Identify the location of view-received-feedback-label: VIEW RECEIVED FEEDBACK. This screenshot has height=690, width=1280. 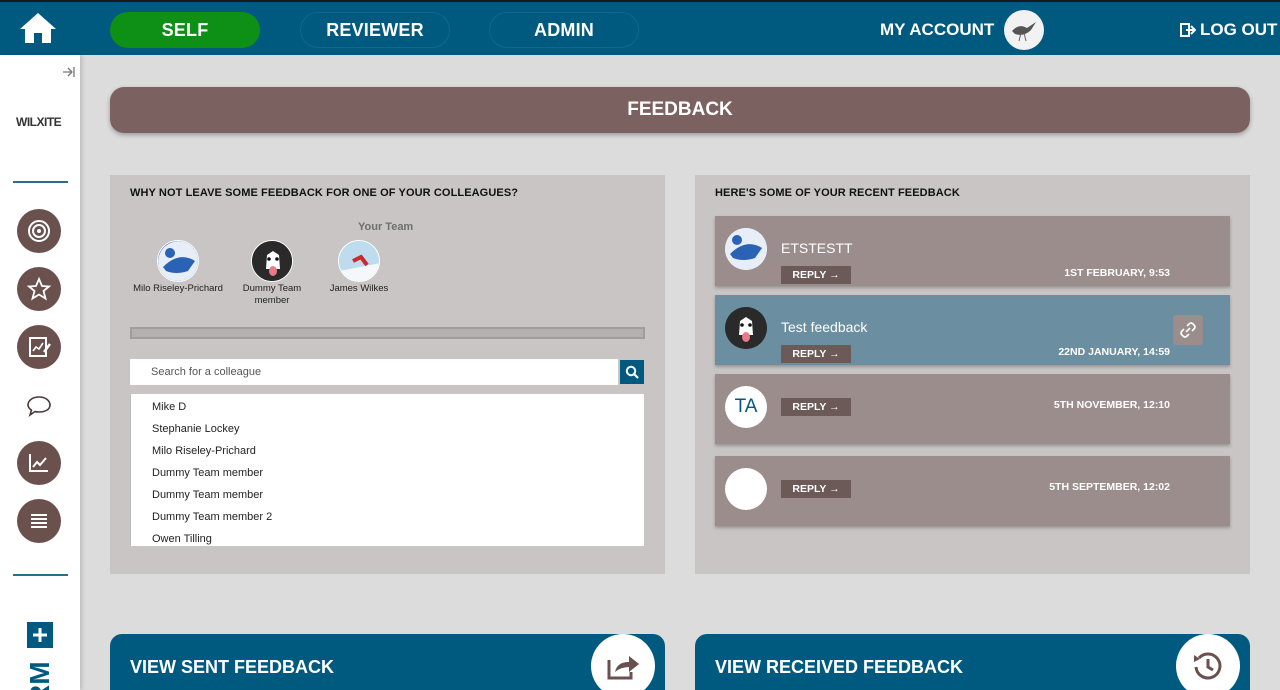
(839, 667).